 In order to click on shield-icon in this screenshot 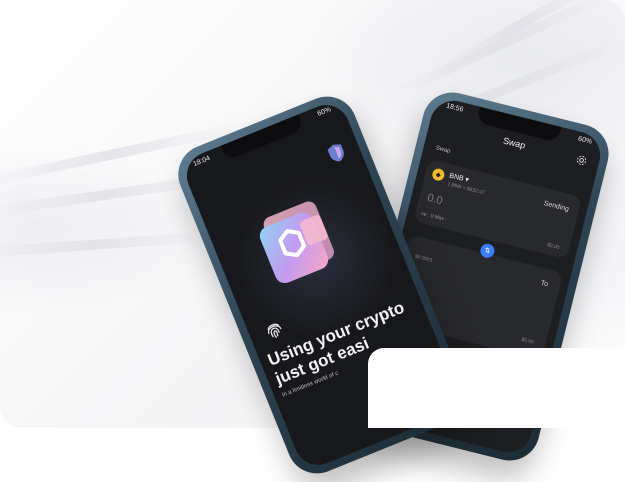, I will do `click(335, 153)`.